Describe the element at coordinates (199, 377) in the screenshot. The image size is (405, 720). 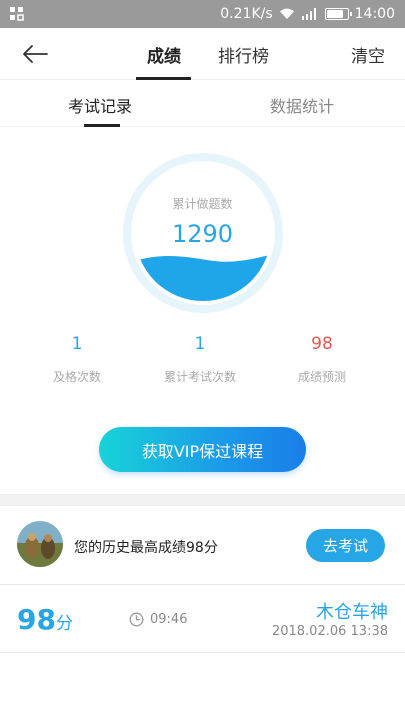
I see `stat-label: 累计考试次数` at that location.